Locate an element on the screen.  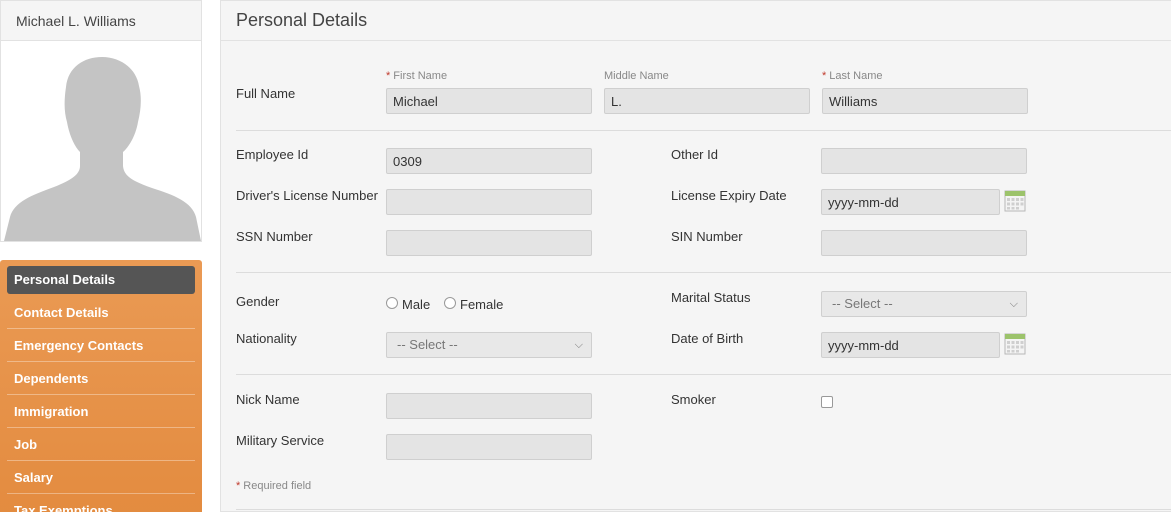
license-expiry-input is located at coordinates (910, 202).